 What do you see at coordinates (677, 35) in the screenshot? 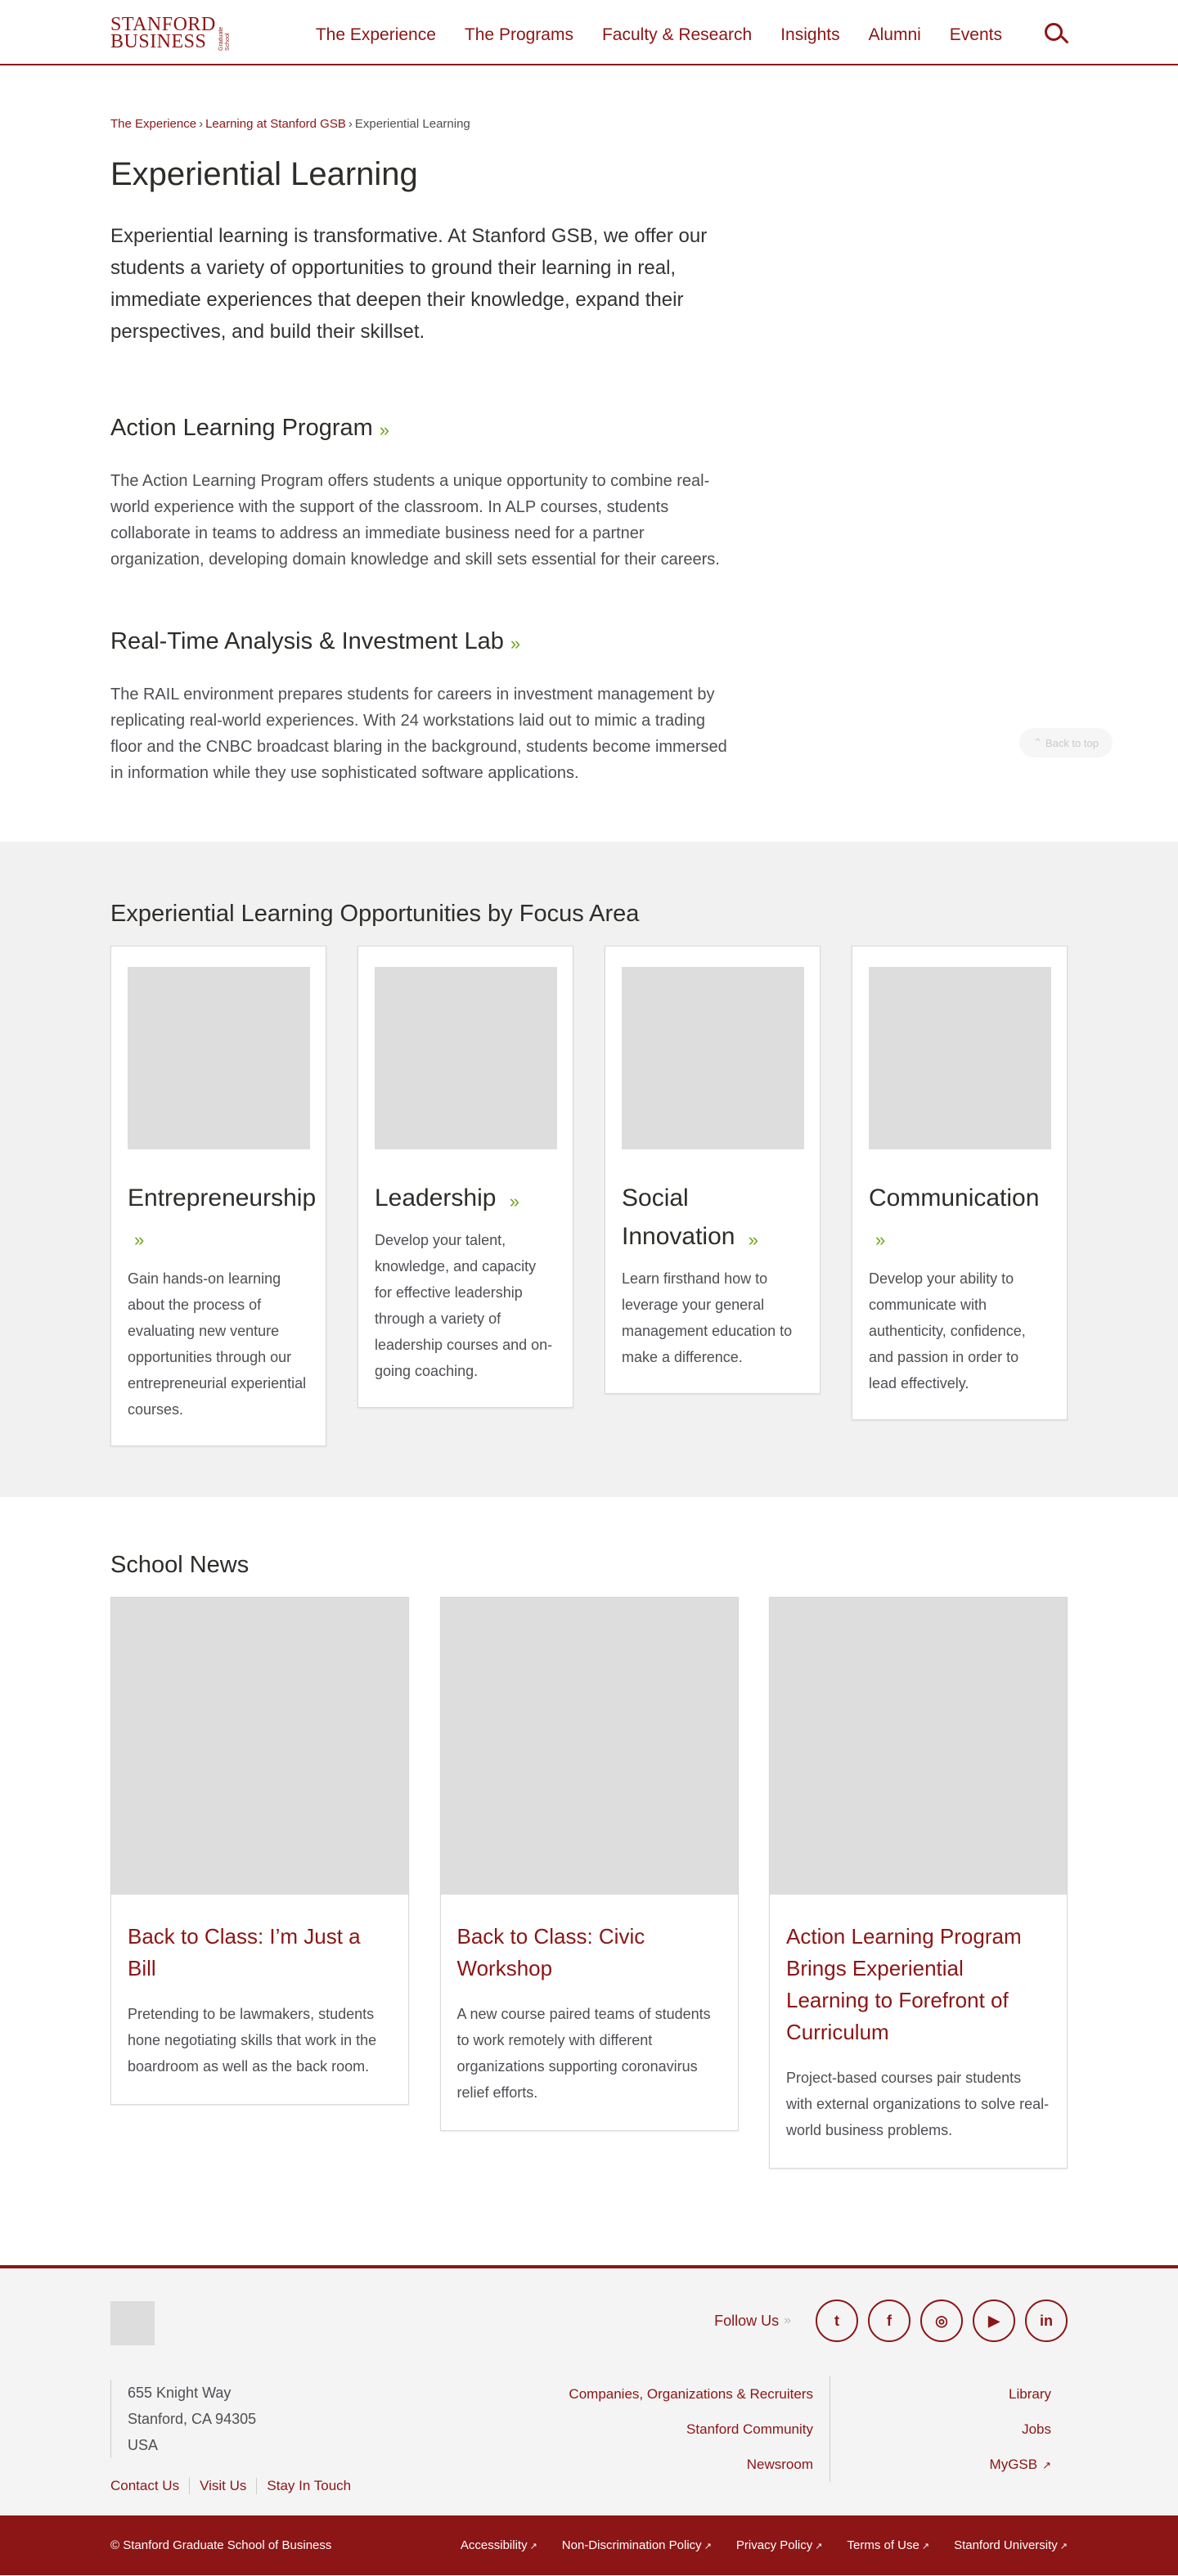
I see `nav-faculty-research: Faculty & Research` at bounding box center [677, 35].